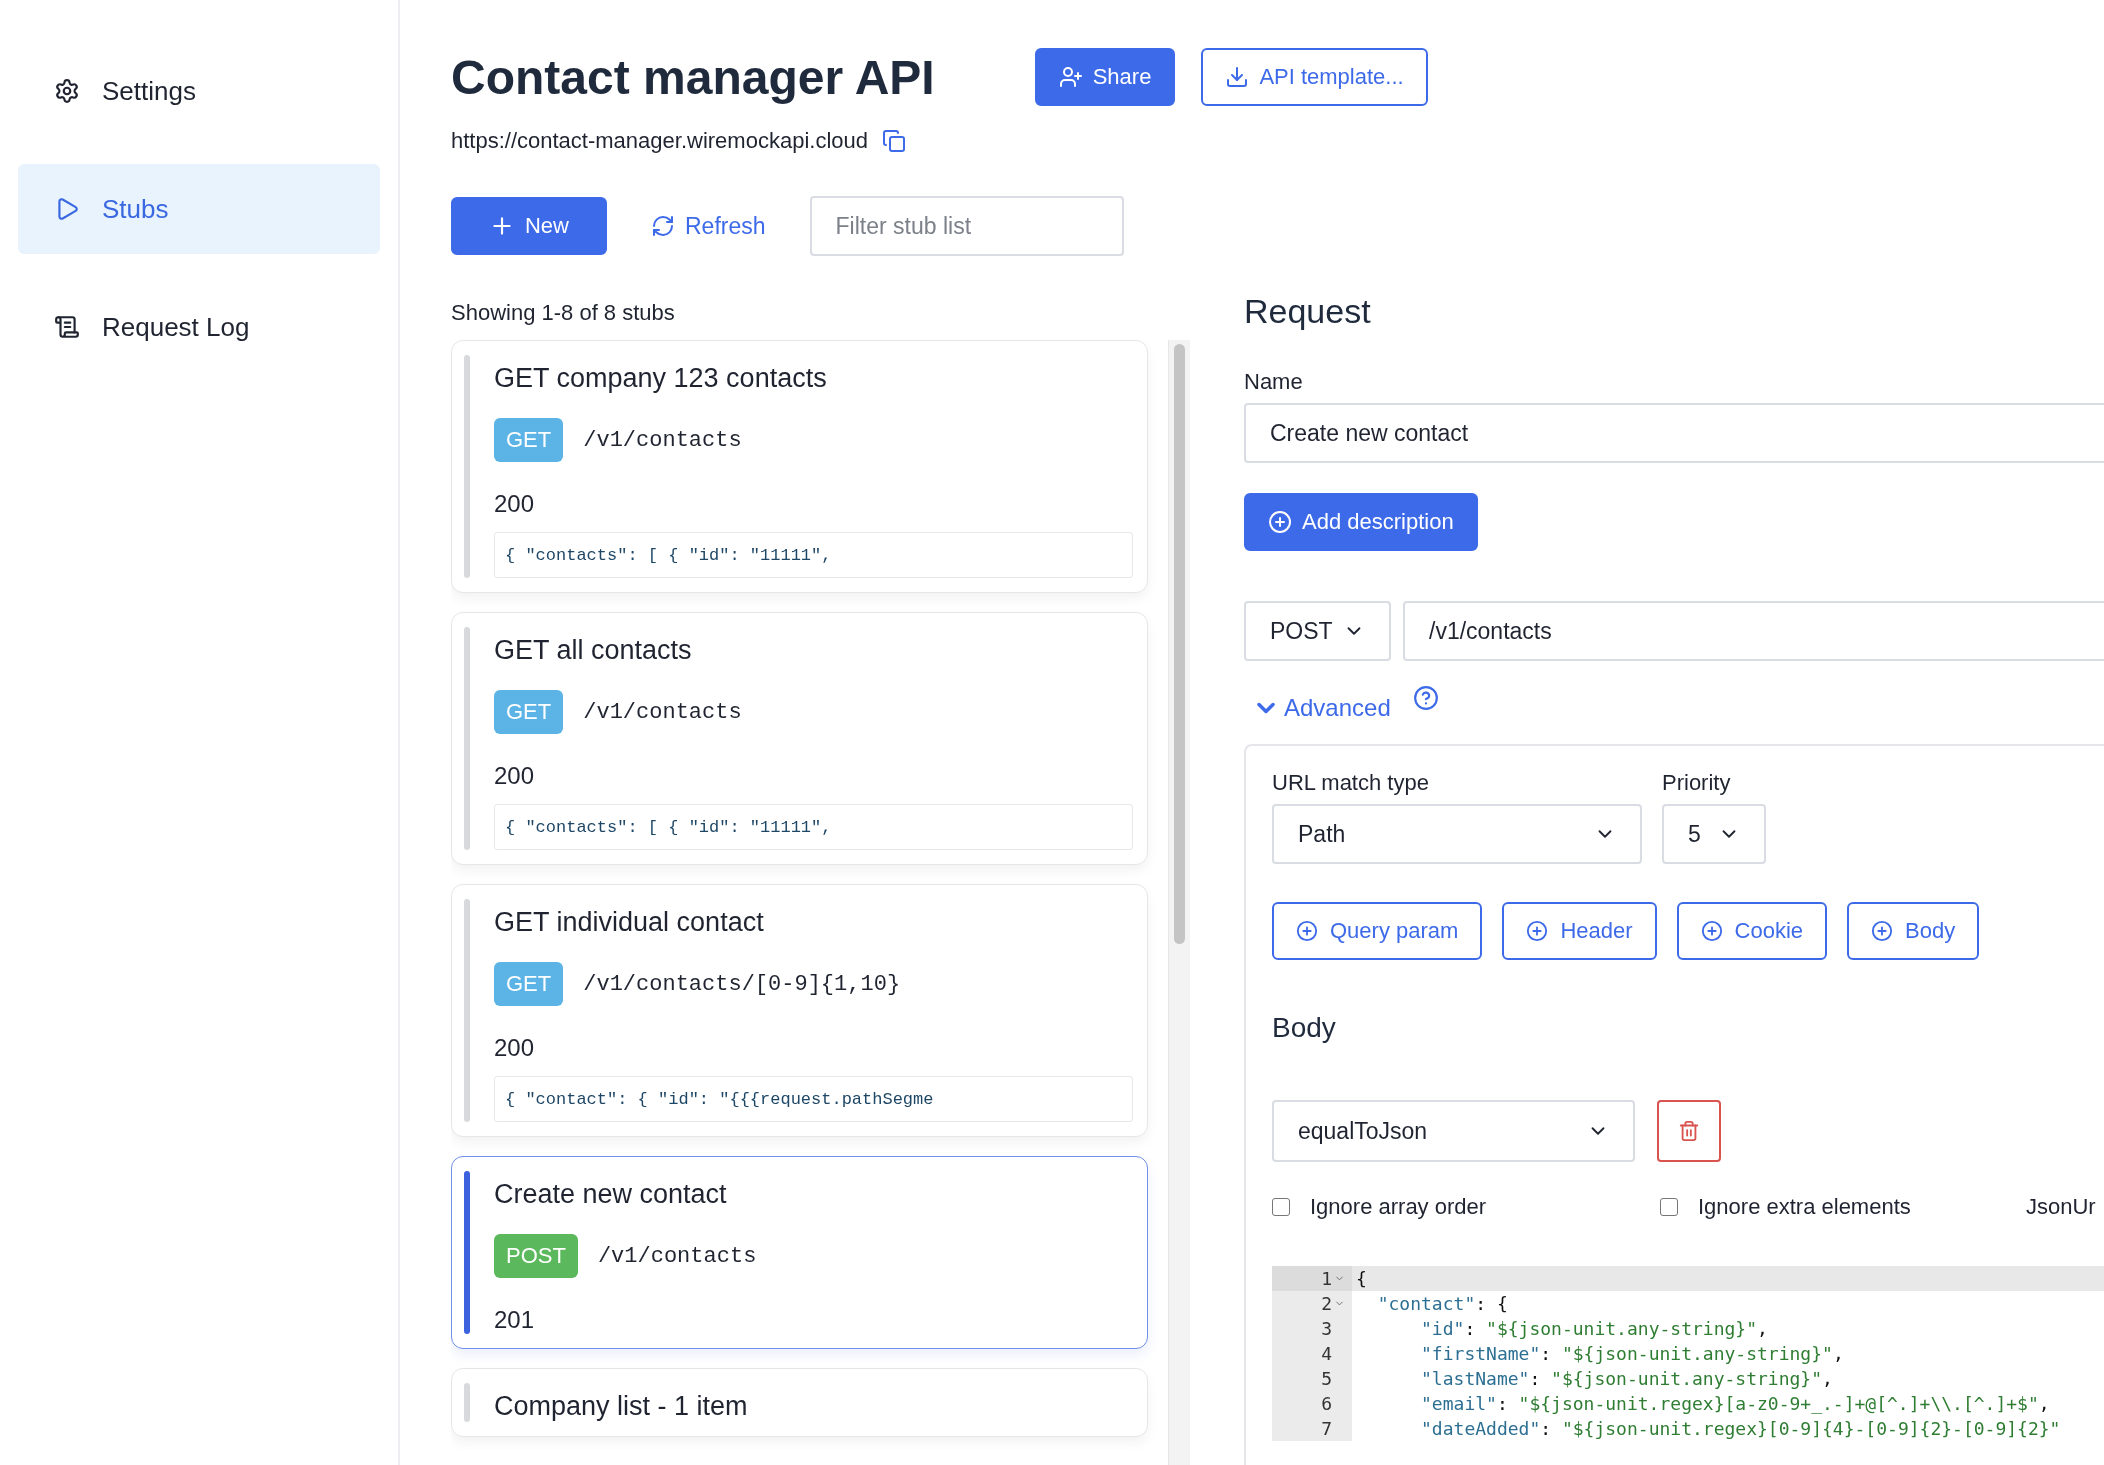 Image resolution: width=2104 pixels, height=1465 pixels. What do you see at coordinates (2061, 1207) in the screenshot?
I see `option-label: JsonUr` at bounding box center [2061, 1207].